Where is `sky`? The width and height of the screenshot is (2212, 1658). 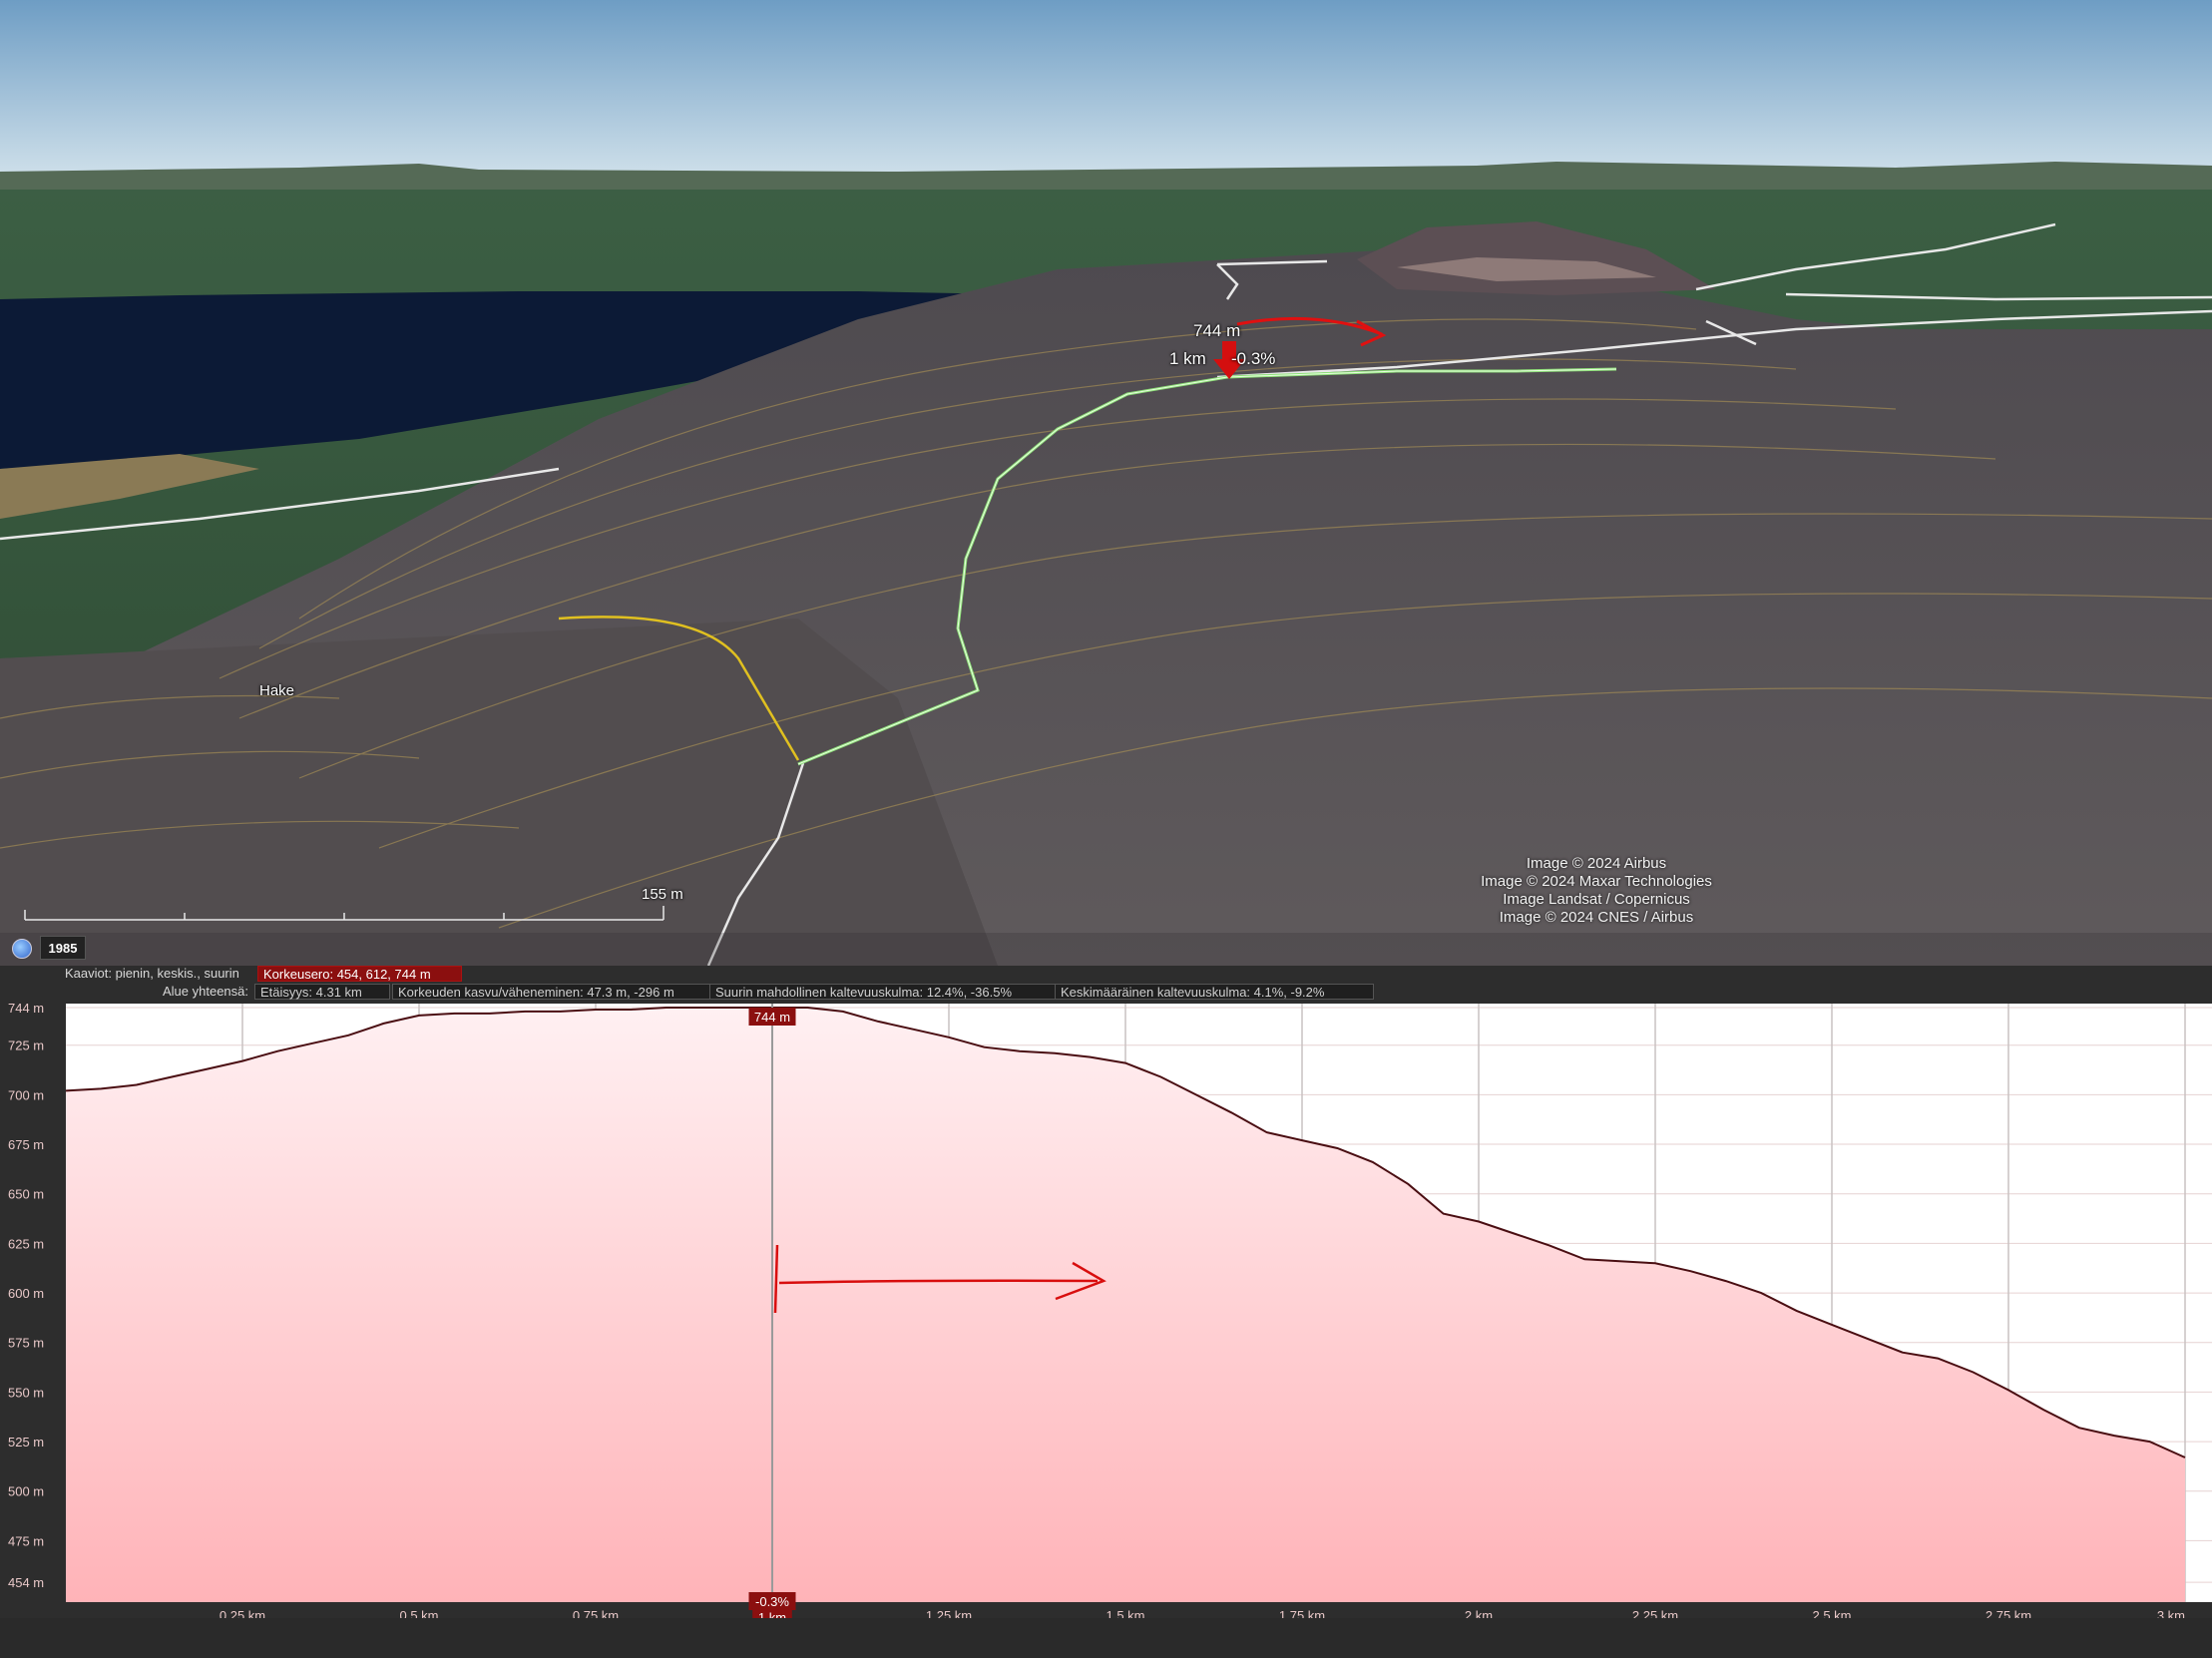 sky is located at coordinates (1106, 89).